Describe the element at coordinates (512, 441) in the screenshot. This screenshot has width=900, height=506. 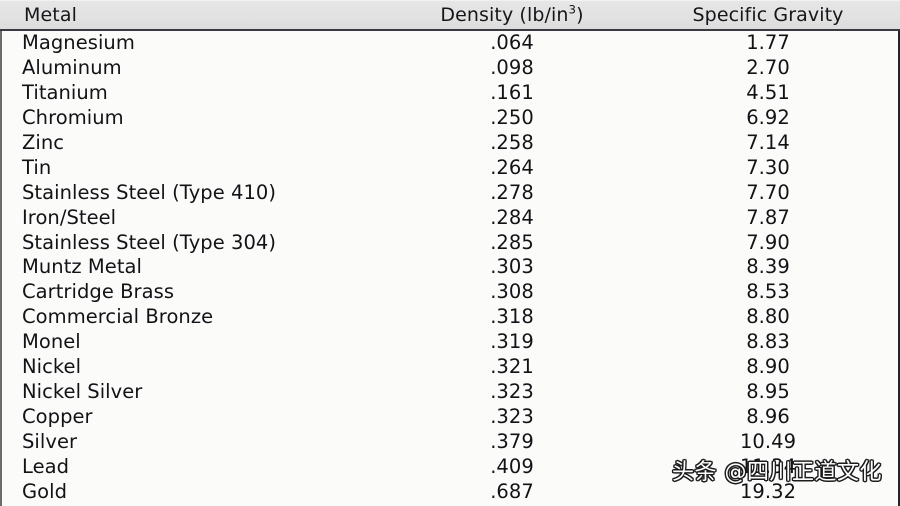
I see `cell-density: .379` at that location.